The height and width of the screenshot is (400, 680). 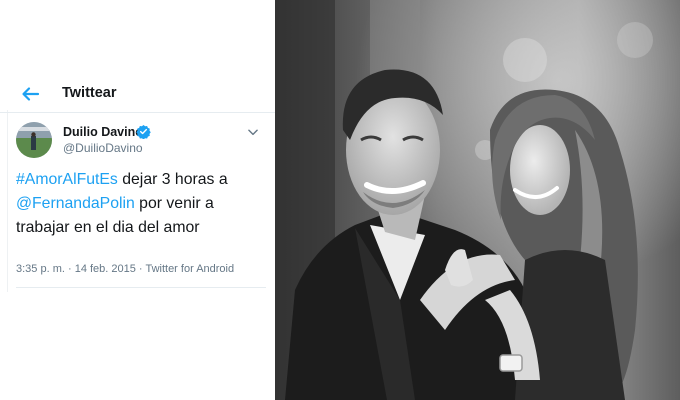 What do you see at coordinates (103, 148) in the screenshot?
I see `author-handle: @DuilioDavino` at bounding box center [103, 148].